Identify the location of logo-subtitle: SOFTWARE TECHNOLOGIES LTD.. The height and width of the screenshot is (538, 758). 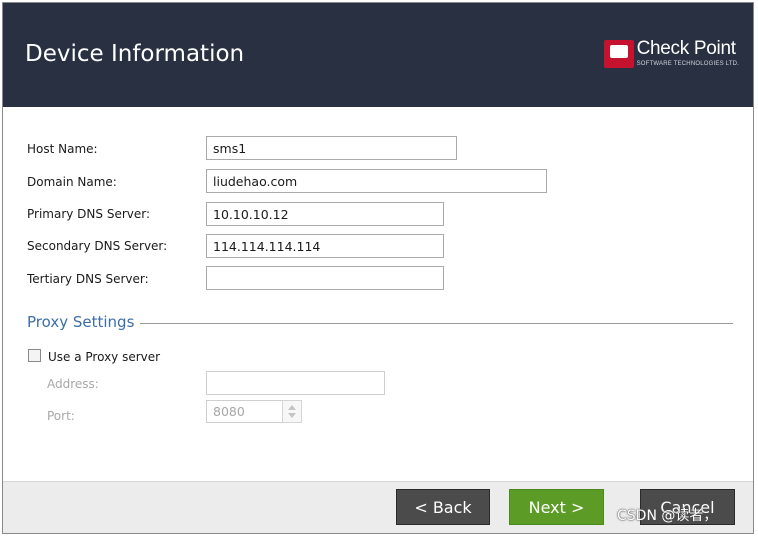
(687, 64).